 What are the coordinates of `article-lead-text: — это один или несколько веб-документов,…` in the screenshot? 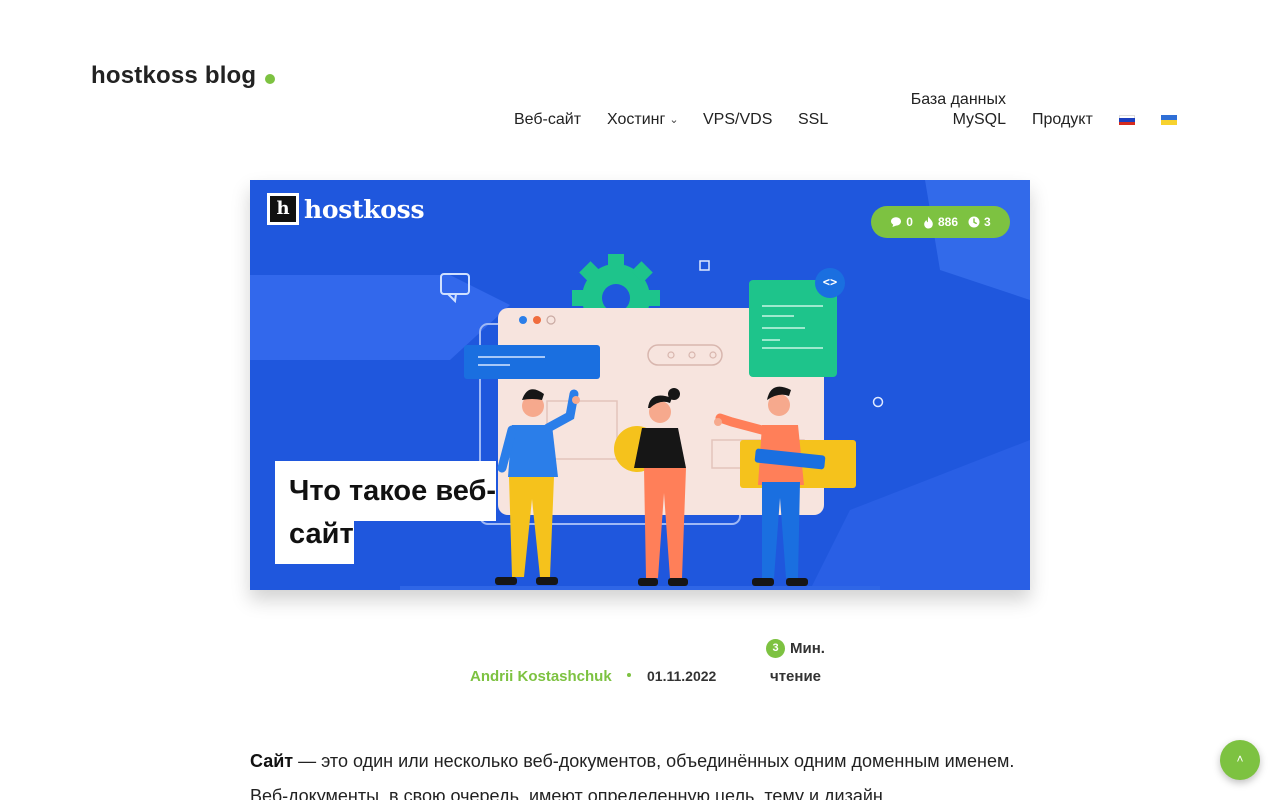 It's located at (632, 775).